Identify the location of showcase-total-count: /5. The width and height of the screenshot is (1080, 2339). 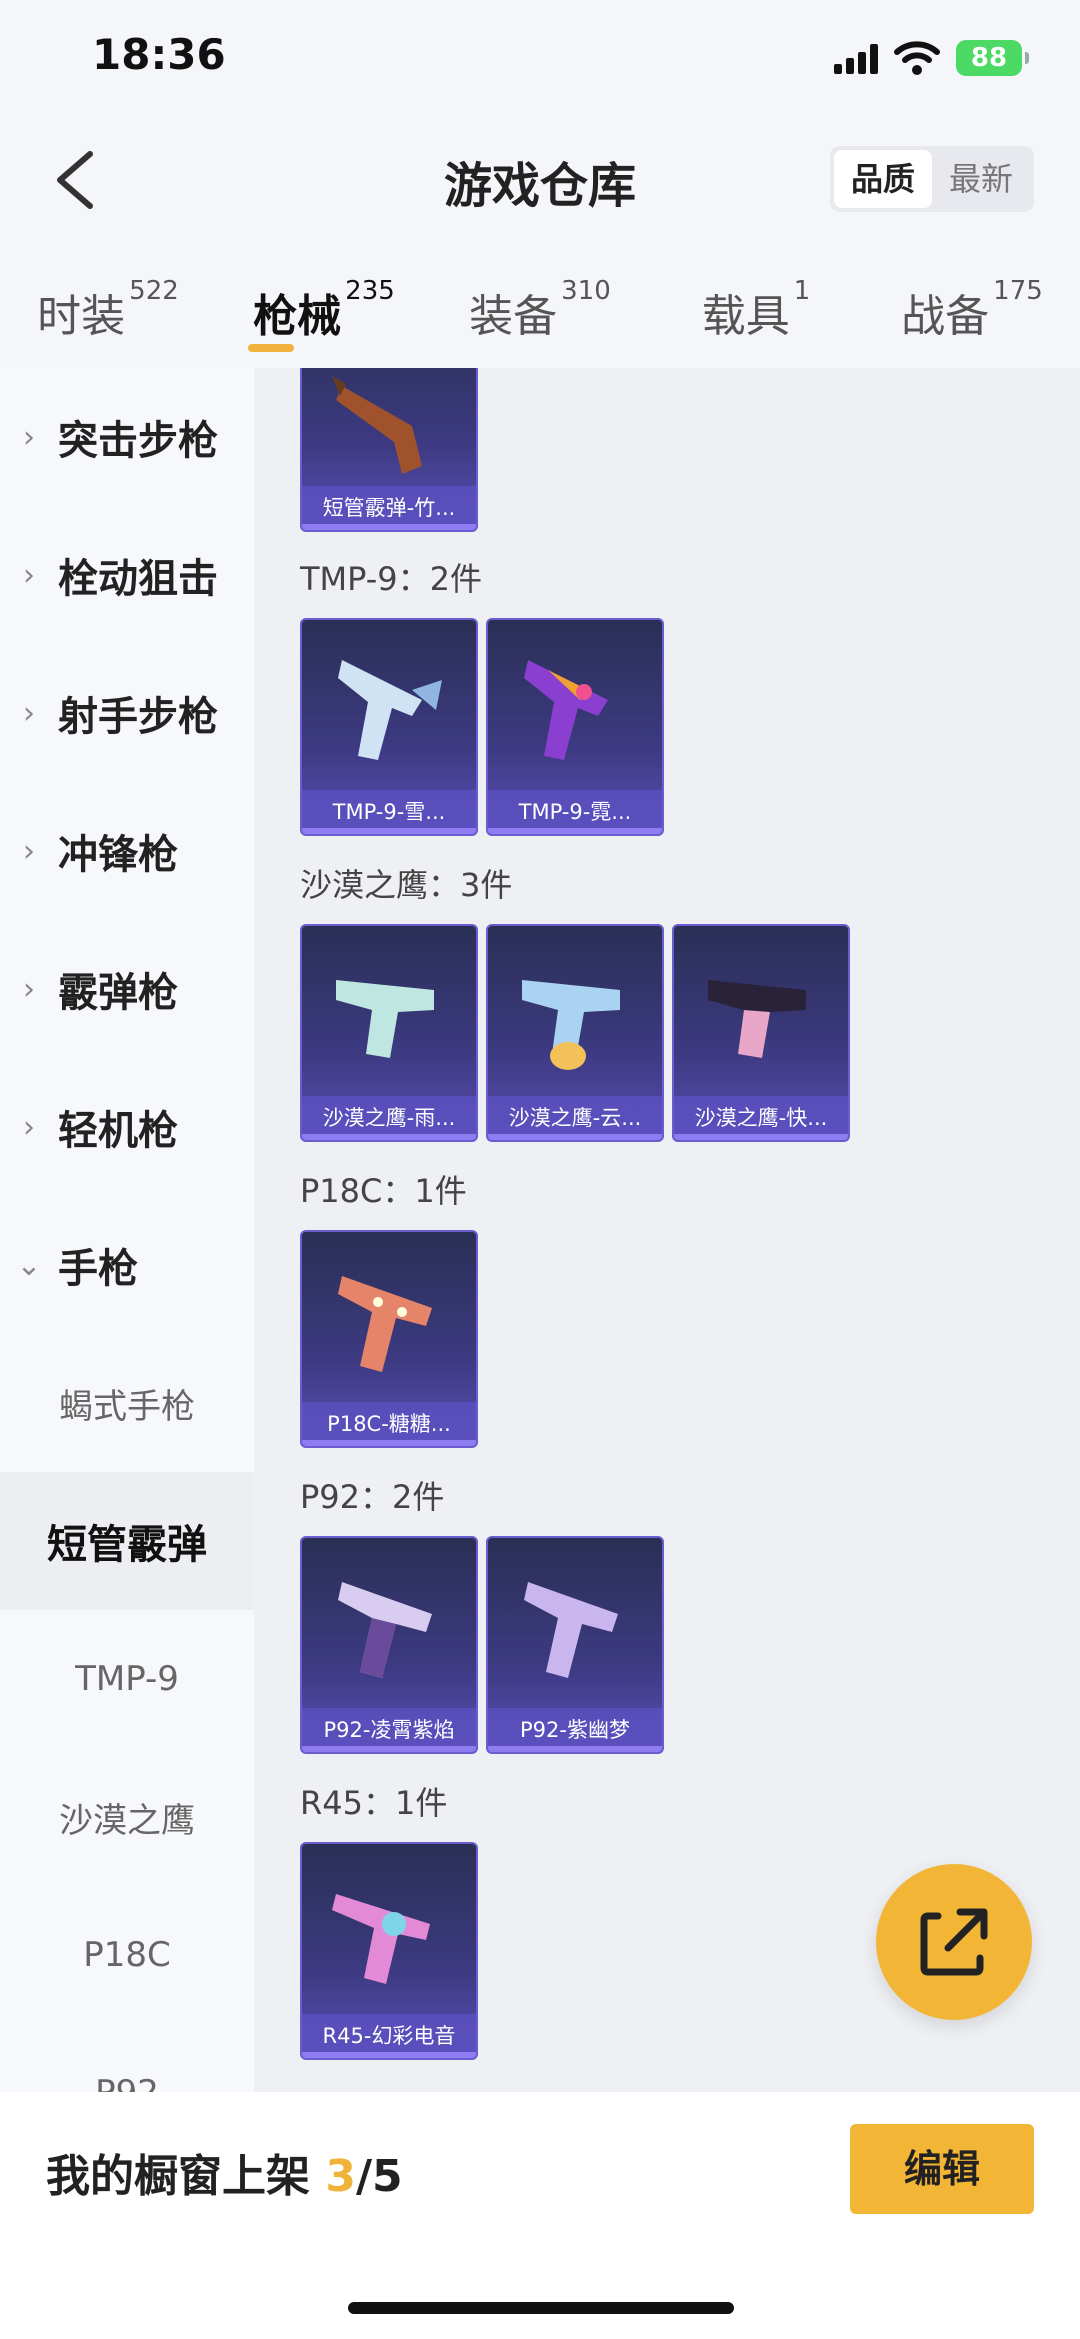
(379, 2176).